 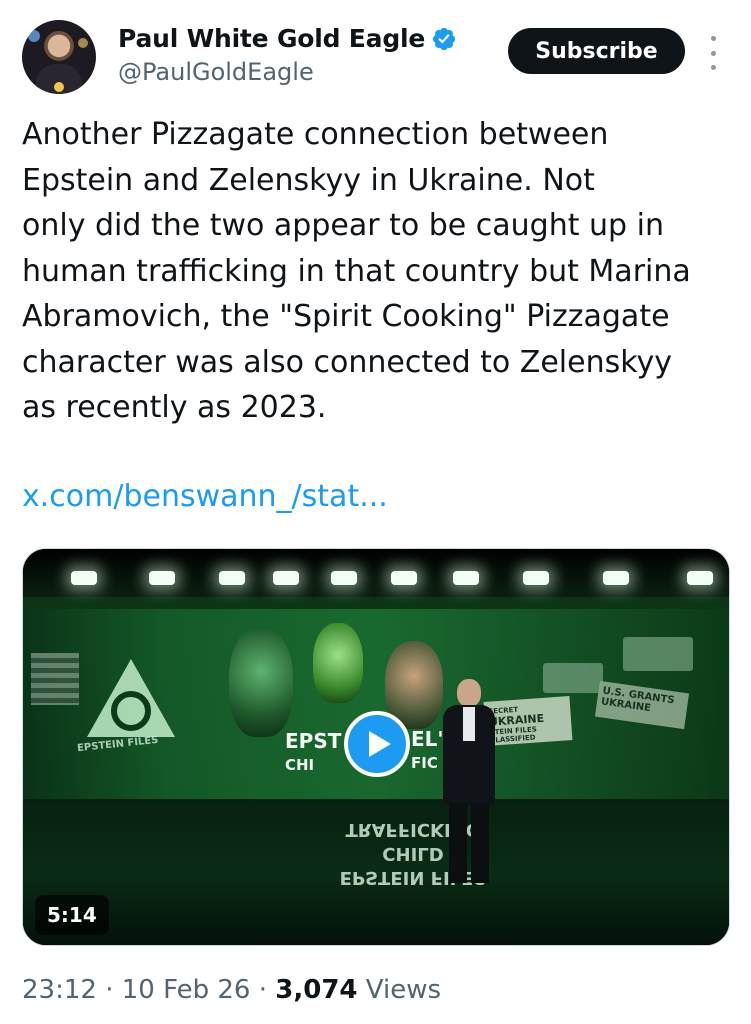 What do you see at coordinates (287, 72) in the screenshot?
I see `author-handle: @PaulGoldEagle` at bounding box center [287, 72].